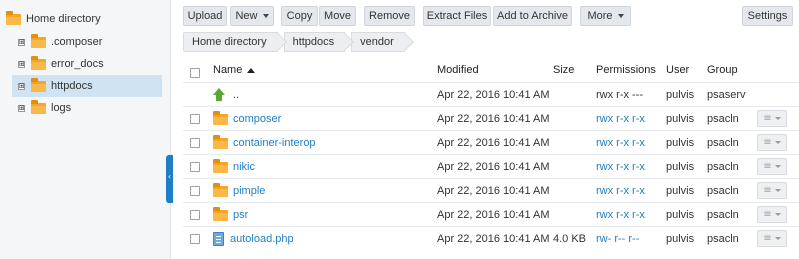  I want to click on name-cell: autoload.php, so click(253, 239).